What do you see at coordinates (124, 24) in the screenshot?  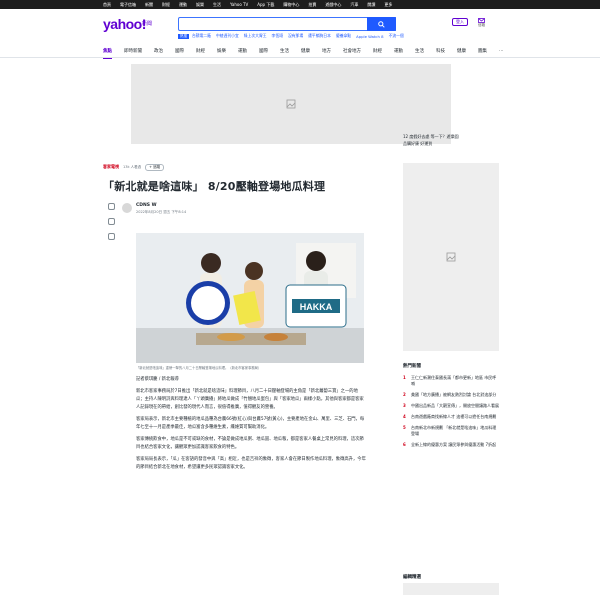 I see `yahoo-logo: yahoo!` at bounding box center [124, 24].